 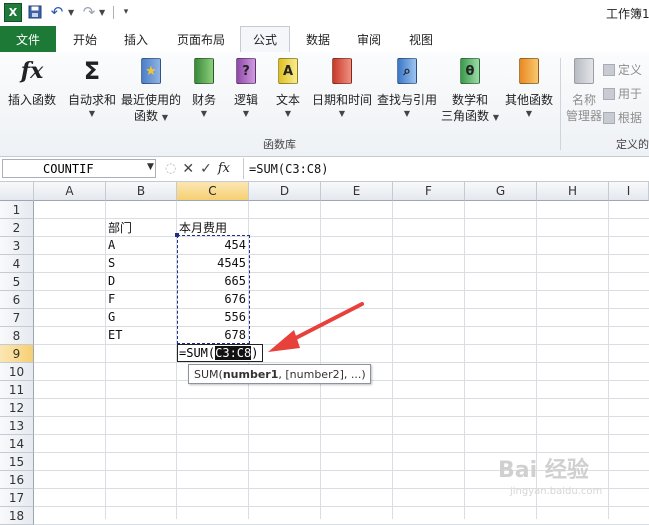 I want to click on row-header-14: 14, so click(x=17, y=444).